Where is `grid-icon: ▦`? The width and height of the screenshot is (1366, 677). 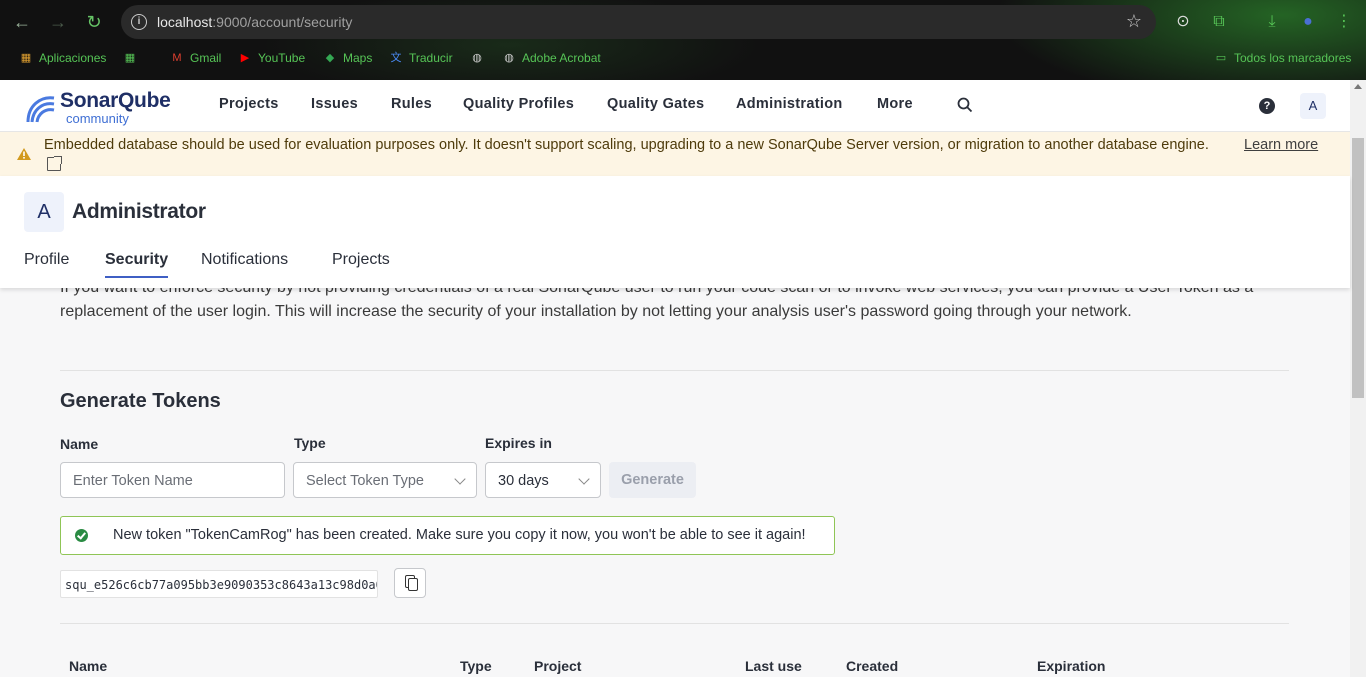
grid-icon: ▦ is located at coordinates (130, 58).